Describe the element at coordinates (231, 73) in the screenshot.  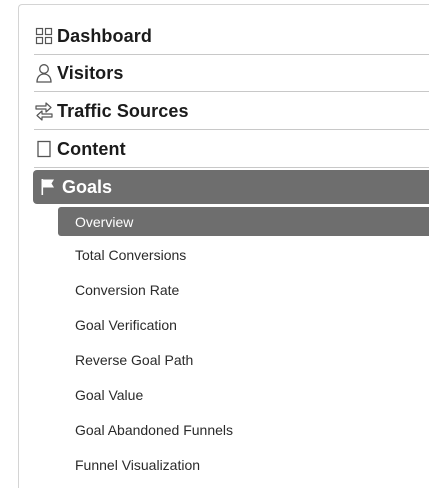
I see `nav-item-visitors: Visitors` at that location.